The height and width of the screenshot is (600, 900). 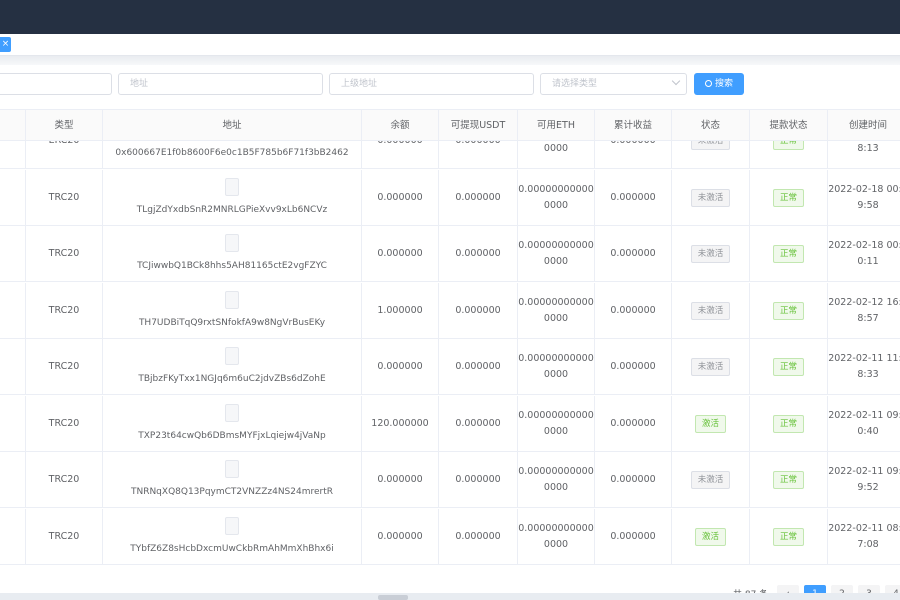 What do you see at coordinates (400, 536) in the screenshot?
I see `balance-cell-text: 0.000000` at bounding box center [400, 536].